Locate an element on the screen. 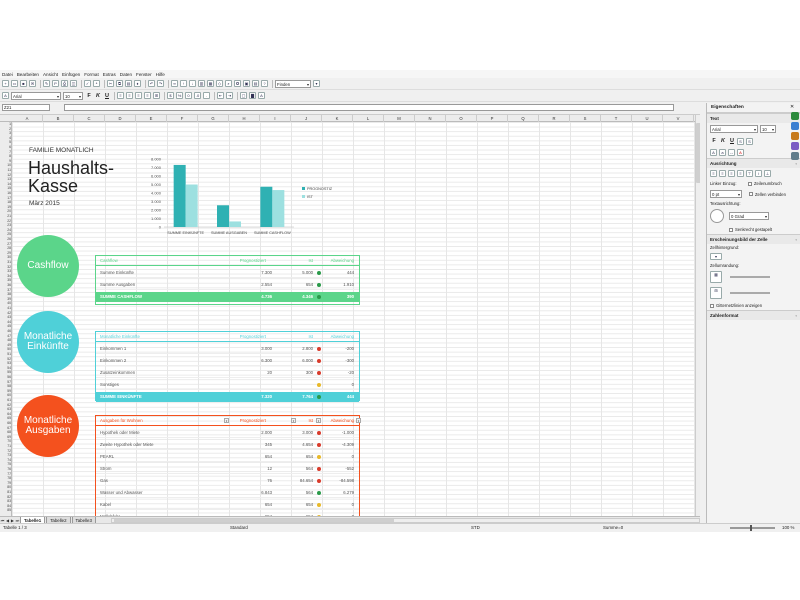 This screenshot has height=600, width=800. table-row: Kabel 654 654 0 is located at coordinates (227, 505).